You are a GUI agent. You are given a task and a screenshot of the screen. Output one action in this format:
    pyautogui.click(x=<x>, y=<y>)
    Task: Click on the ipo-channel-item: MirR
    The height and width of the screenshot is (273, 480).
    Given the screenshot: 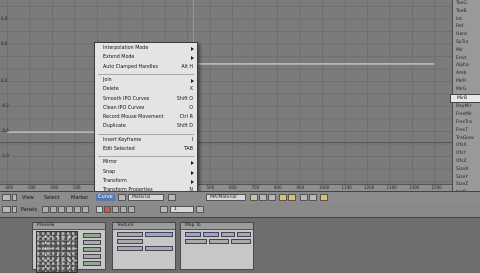 What is the action you would take?
    pyautogui.click(x=466, y=82)
    